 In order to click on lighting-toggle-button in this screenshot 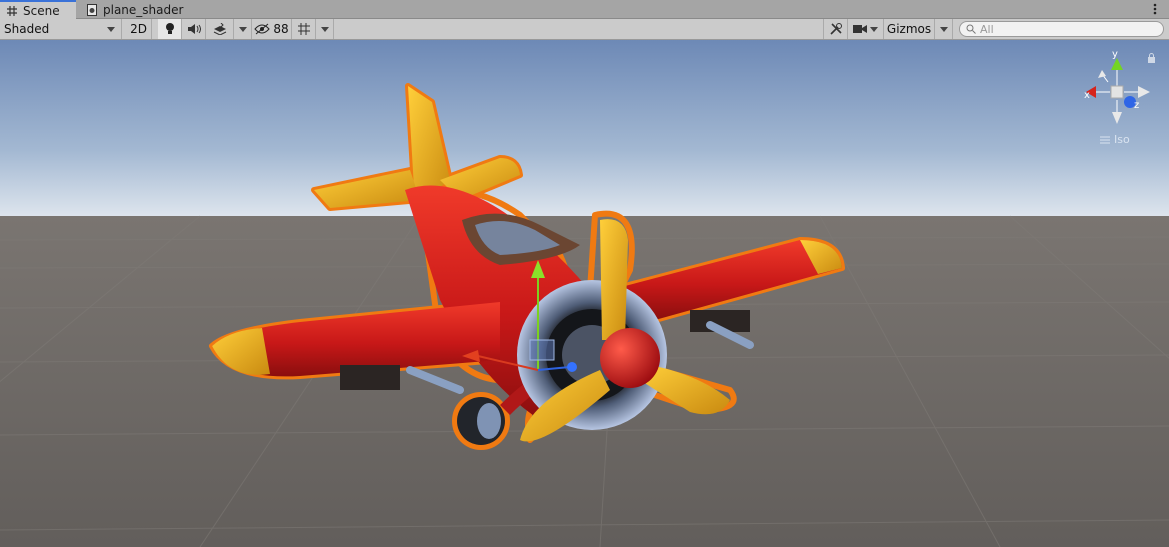, I will do `click(170, 29)`.